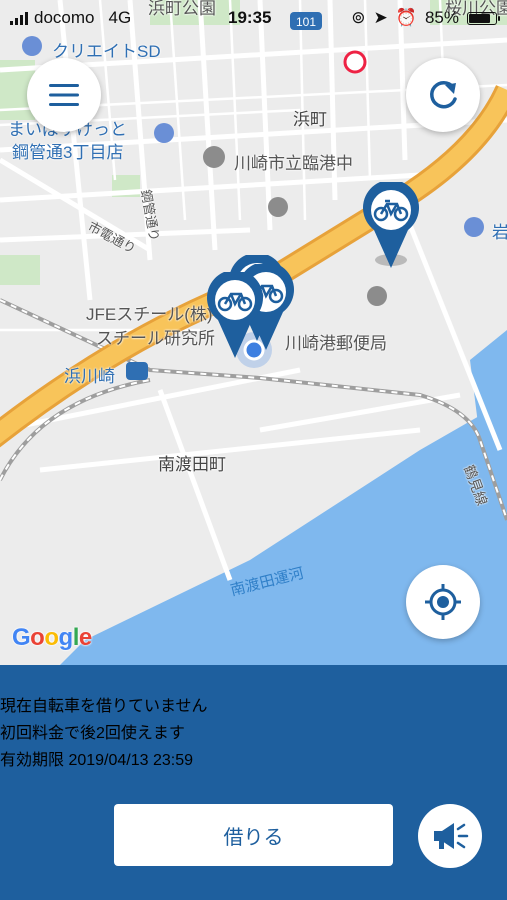  What do you see at coordinates (391, 227) in the screenshot?
I see `bike-station-pin` at bounding box center [391, 227].